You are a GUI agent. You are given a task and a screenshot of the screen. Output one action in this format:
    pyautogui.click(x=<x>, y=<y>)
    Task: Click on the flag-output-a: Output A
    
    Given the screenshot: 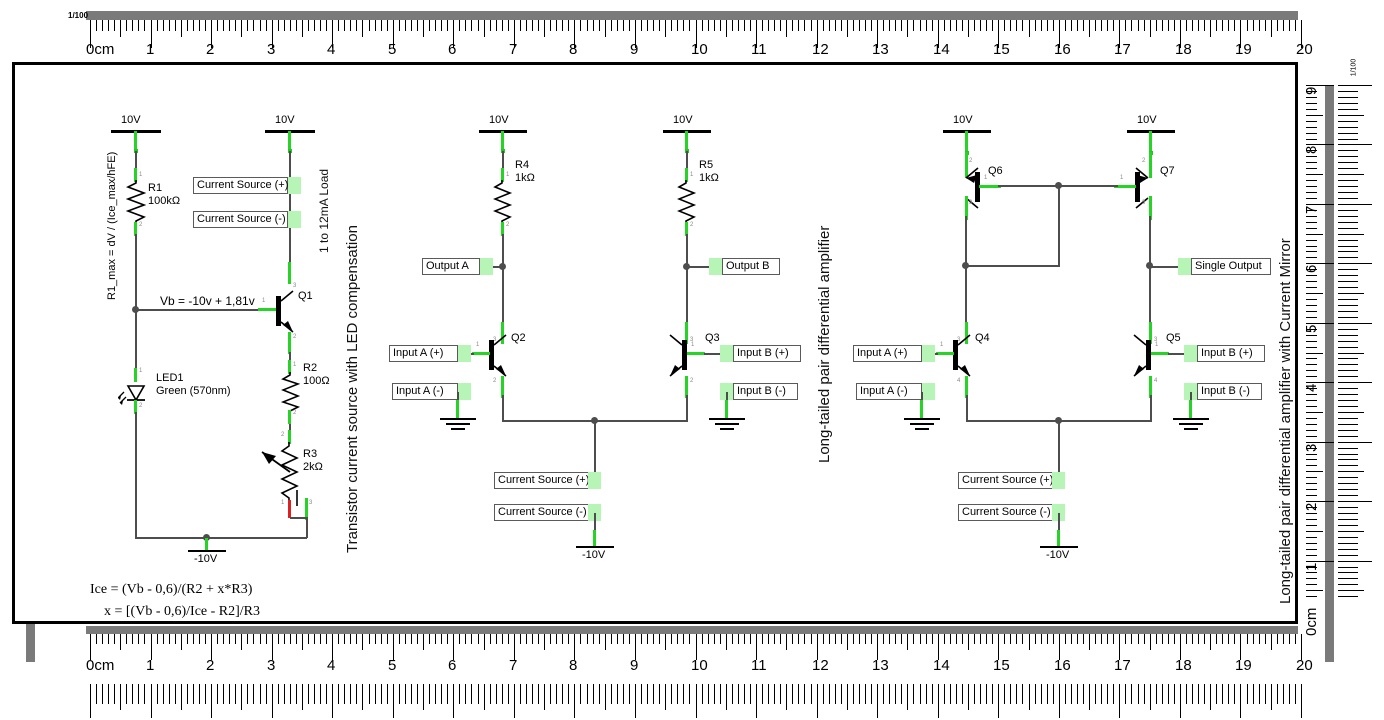 What is the action you would take?
    pyautogui.click(x=451, y=266)
    